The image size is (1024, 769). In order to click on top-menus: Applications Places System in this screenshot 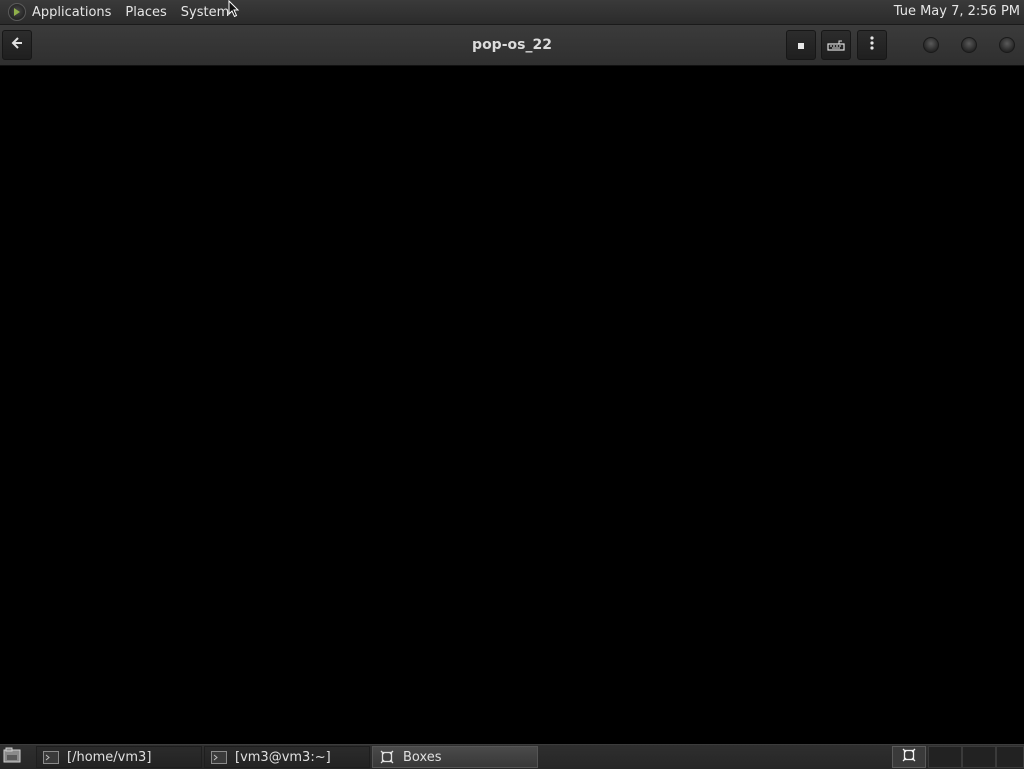, I will do `click(125, 12)`.